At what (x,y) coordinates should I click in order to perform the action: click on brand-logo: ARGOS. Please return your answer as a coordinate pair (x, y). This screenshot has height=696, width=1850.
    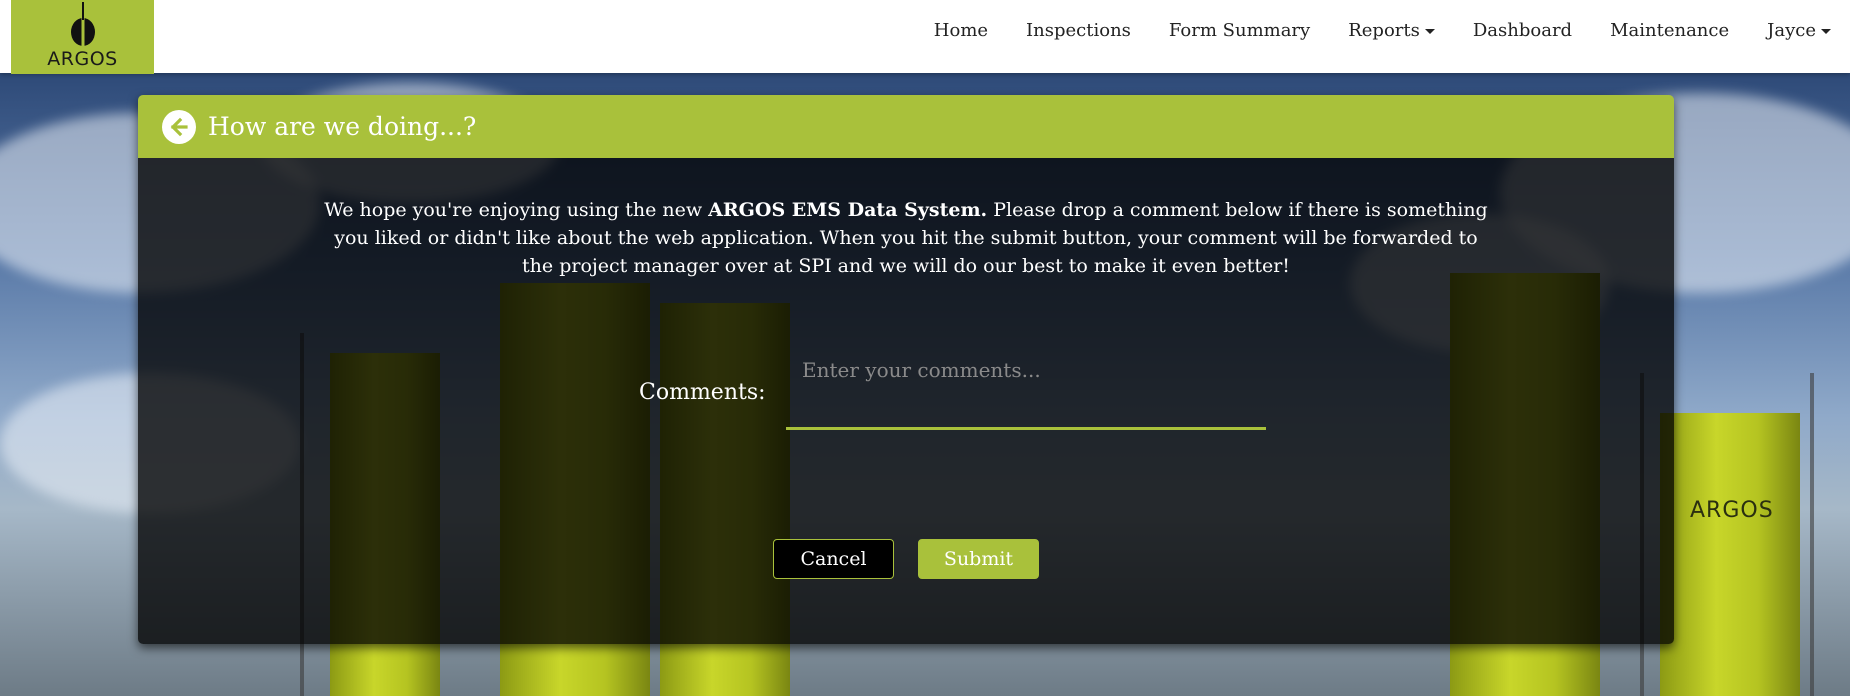
    Looking at the image, I should click on (82, 37).